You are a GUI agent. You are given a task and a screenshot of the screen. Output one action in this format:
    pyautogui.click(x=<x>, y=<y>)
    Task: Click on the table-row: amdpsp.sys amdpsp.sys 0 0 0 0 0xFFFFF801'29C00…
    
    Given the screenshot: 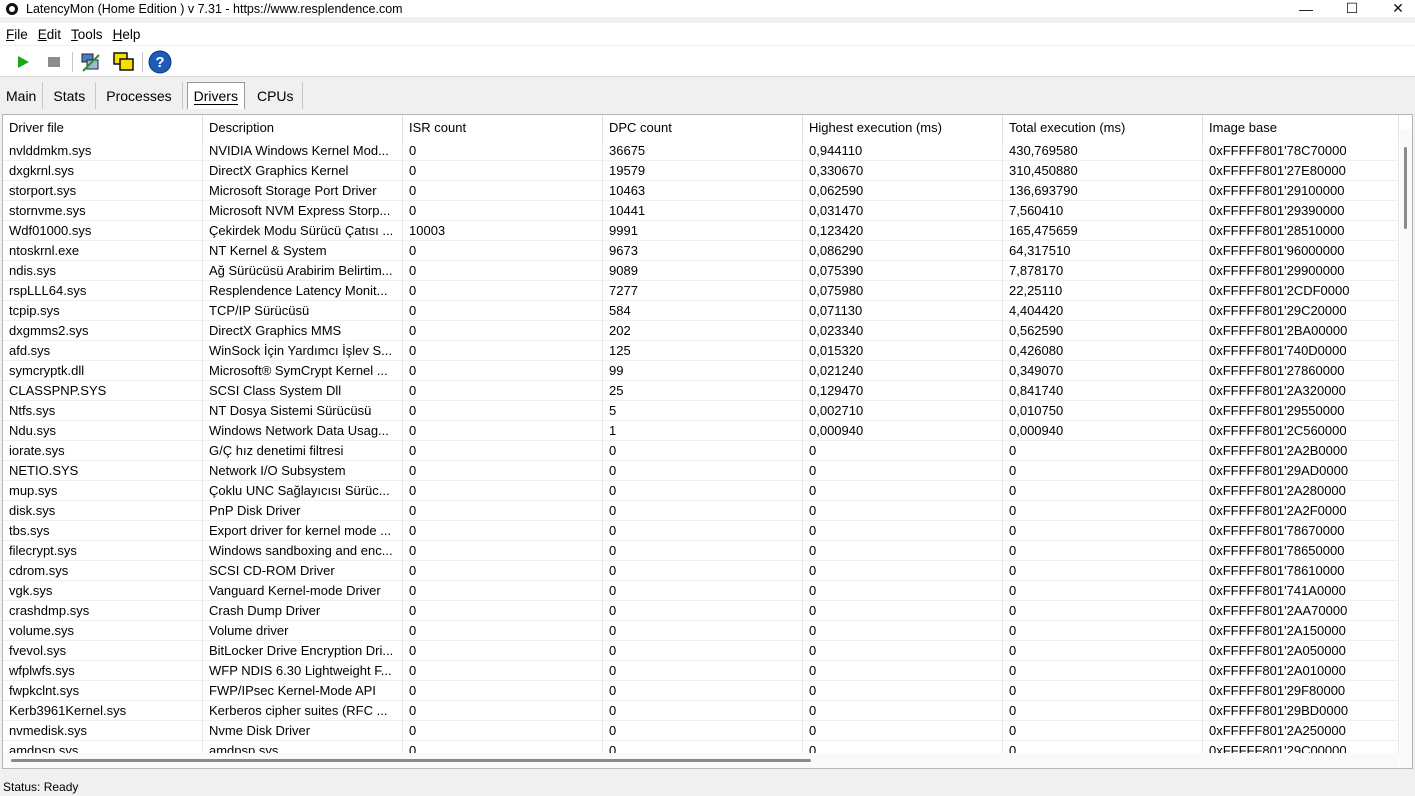 What is the action you would take?
    pyautogui.click(x=701, y=747)
    